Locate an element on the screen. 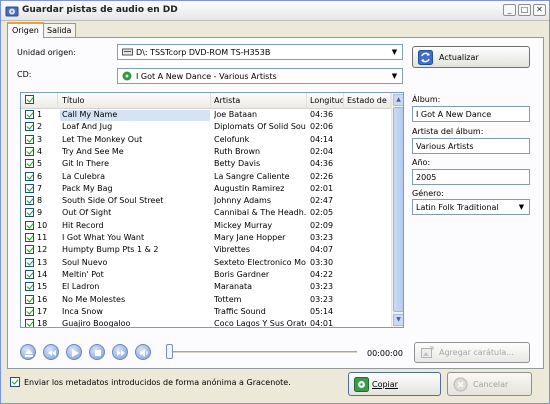 Image resolution: width=550 pixels, height=404 pixels. table-row: 3 Let The Monkey Out Celofunk 04:14 is located at coordinates (206, 140).